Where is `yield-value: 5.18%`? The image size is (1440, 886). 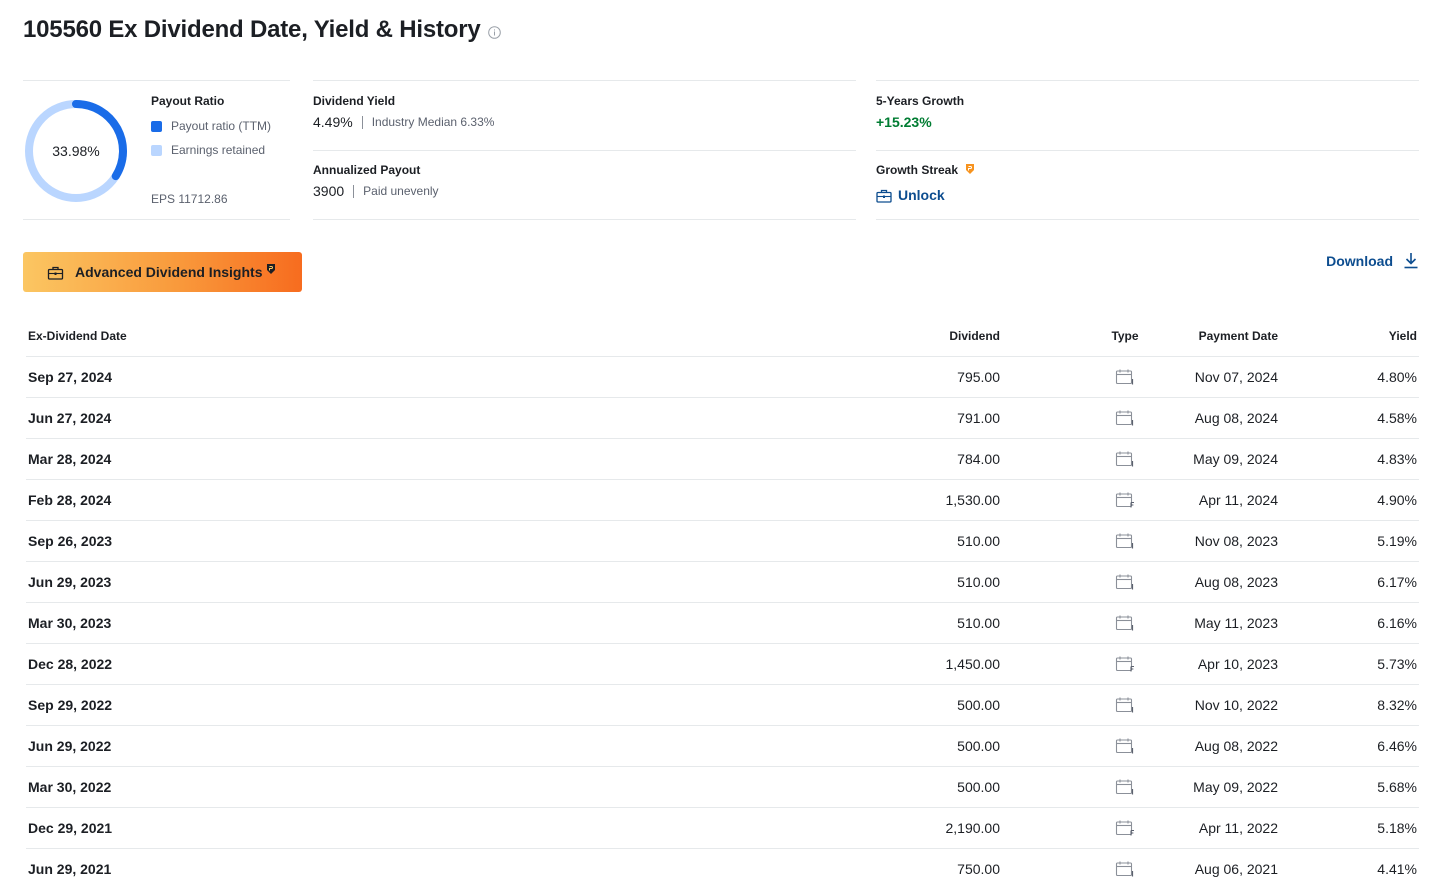
yield-value: 5.18% is located at coordinates (1397, 828).